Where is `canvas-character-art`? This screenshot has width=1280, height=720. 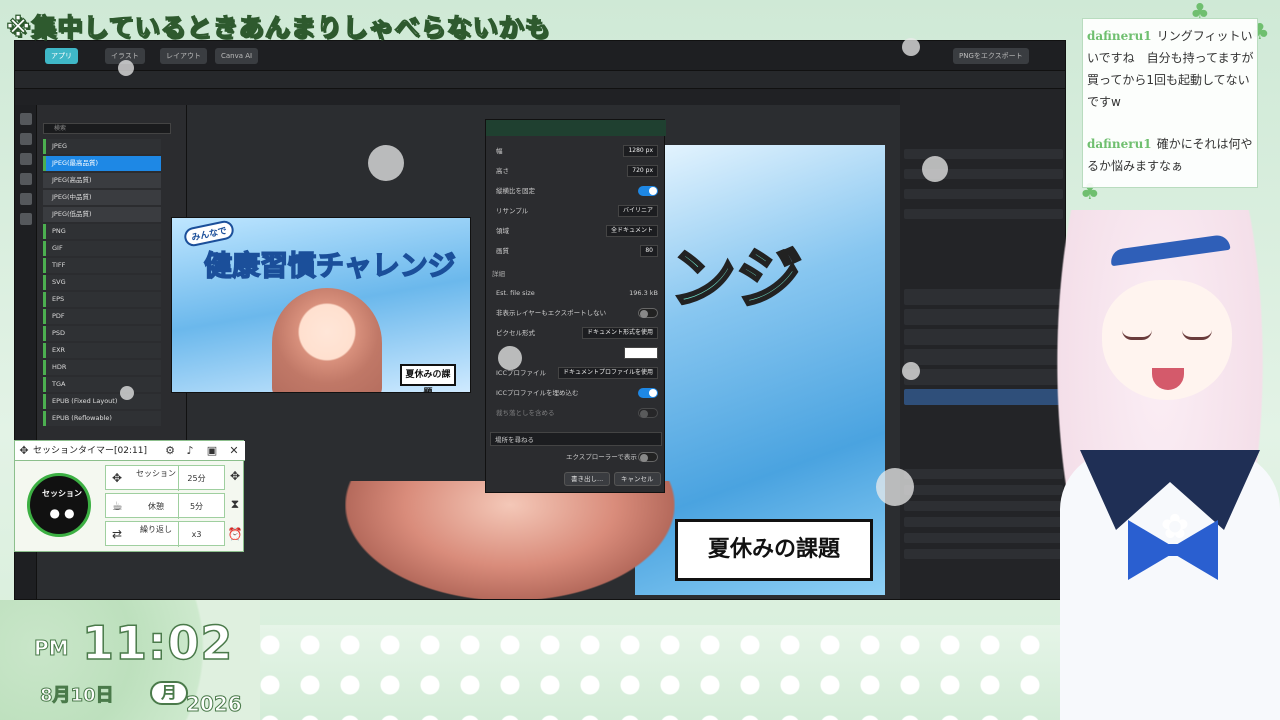 canvas-character-art is located at coordinates (510, 540).